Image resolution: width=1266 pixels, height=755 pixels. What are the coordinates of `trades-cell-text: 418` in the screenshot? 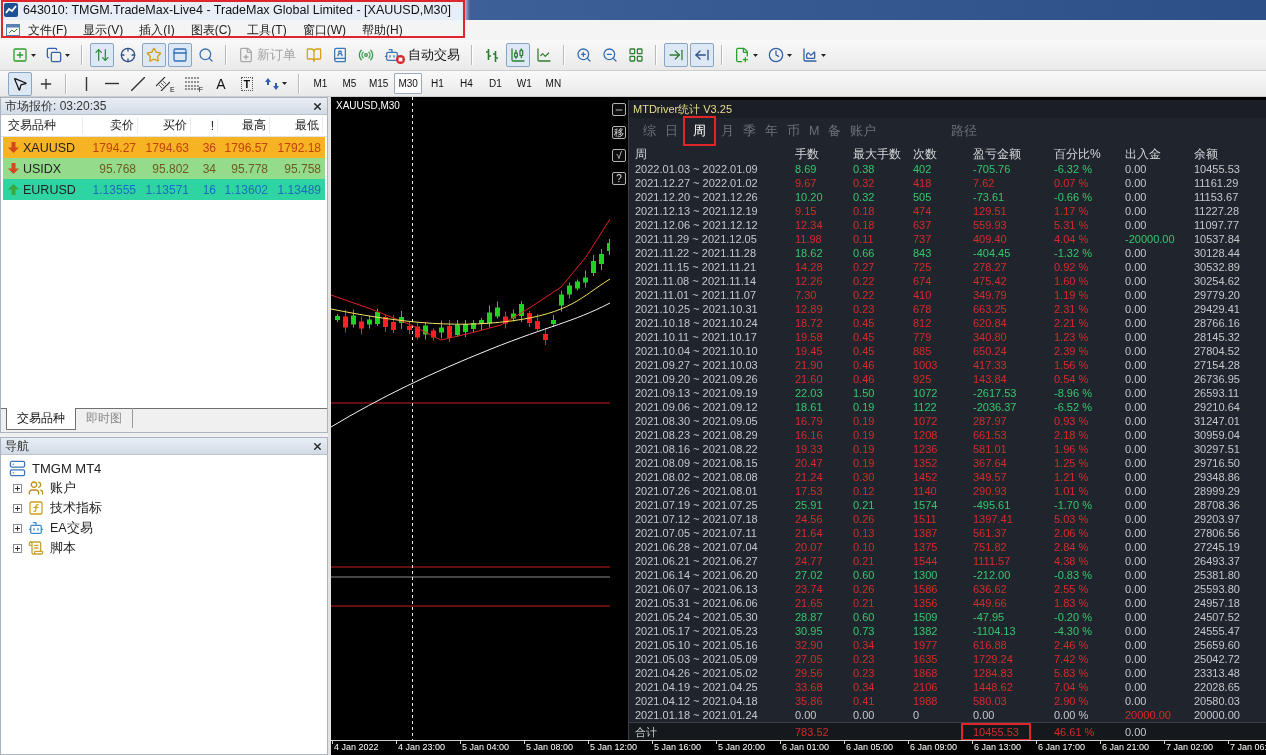 It's located at (923, 183).